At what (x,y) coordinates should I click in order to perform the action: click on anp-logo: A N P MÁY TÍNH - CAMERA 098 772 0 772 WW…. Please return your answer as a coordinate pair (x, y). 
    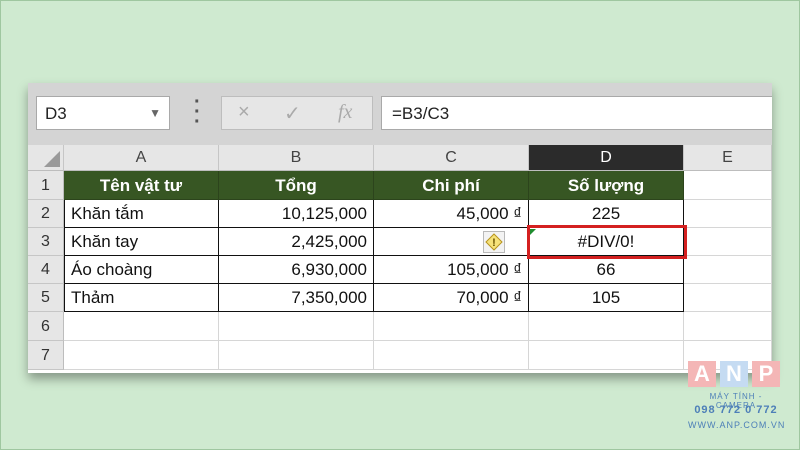
    Looking at the image, I should click on (736, 400).